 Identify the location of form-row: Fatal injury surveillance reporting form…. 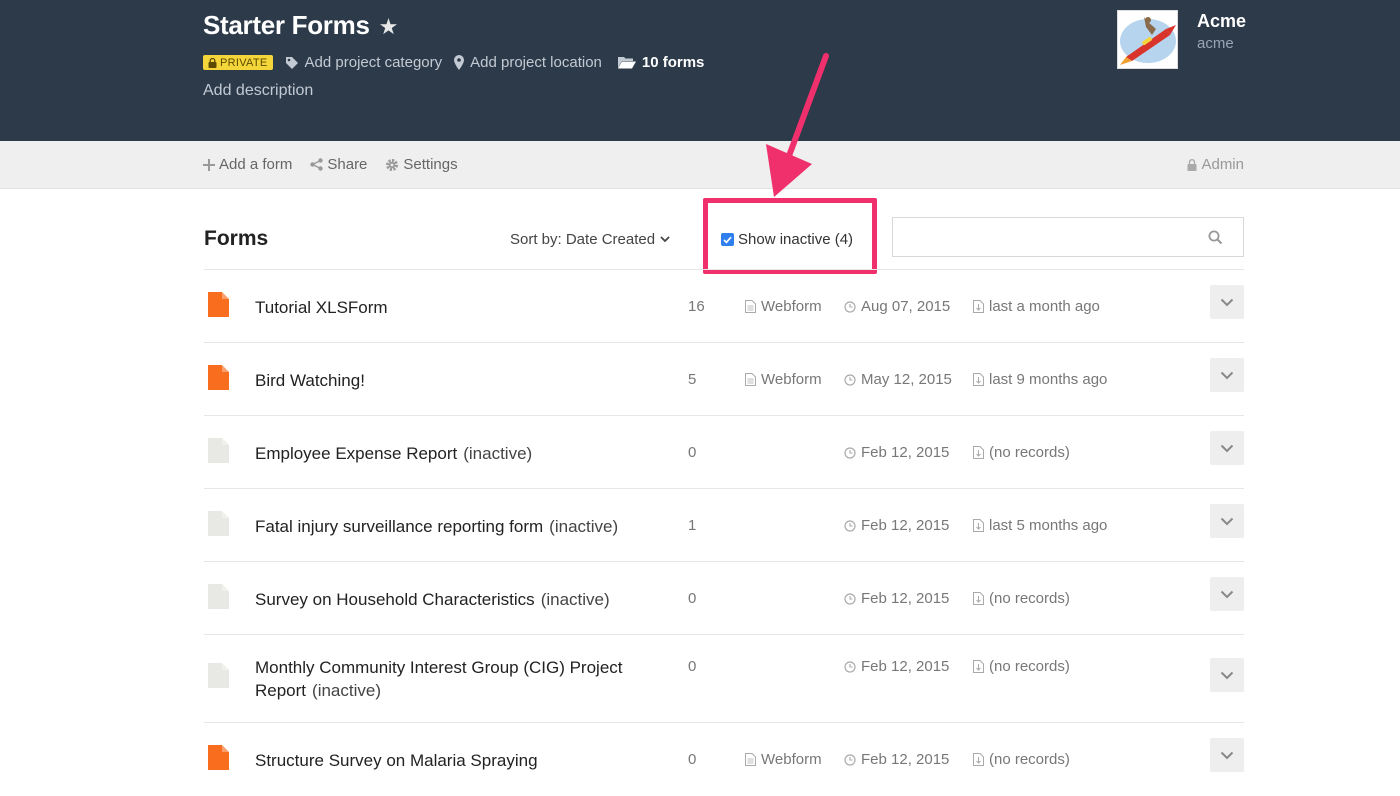
(724, 524).